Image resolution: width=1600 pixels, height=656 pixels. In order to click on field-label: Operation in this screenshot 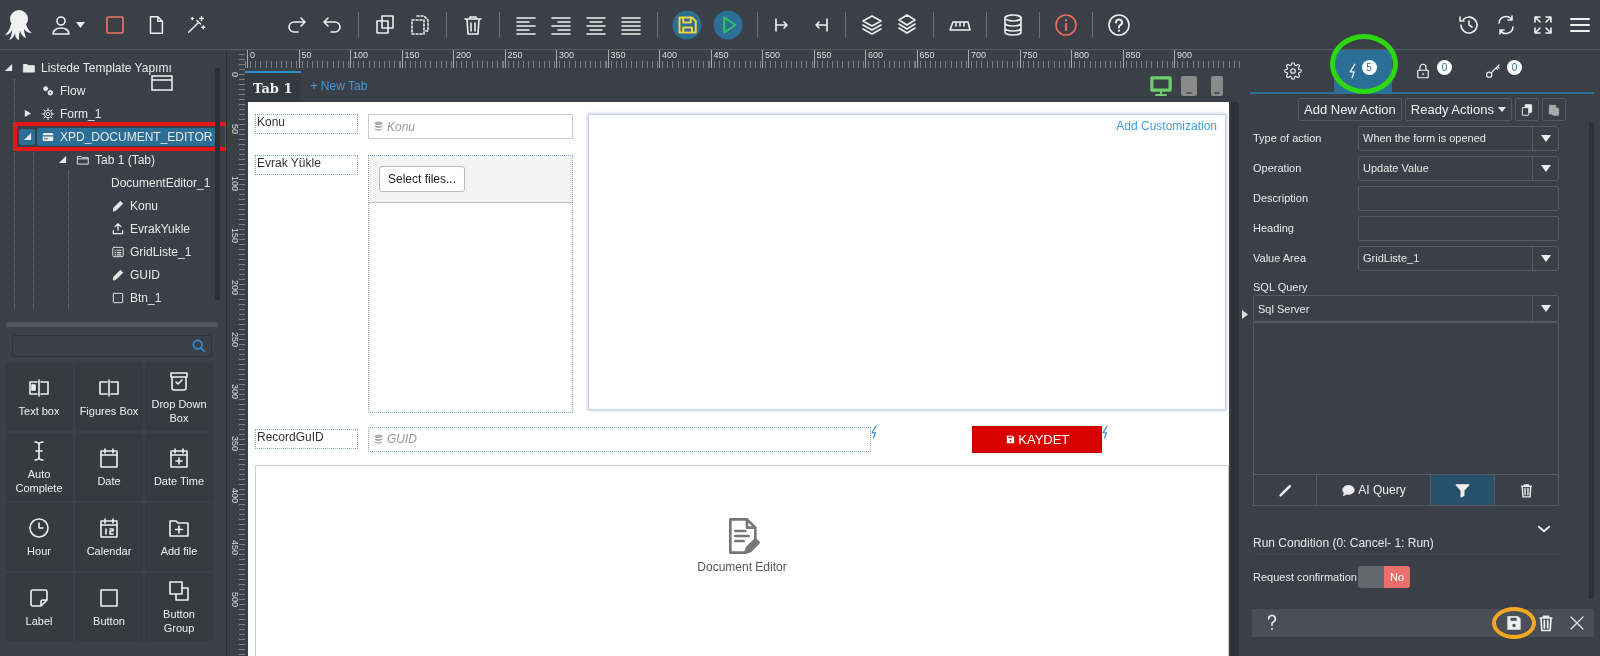, I will do `click(1278, 168)`.